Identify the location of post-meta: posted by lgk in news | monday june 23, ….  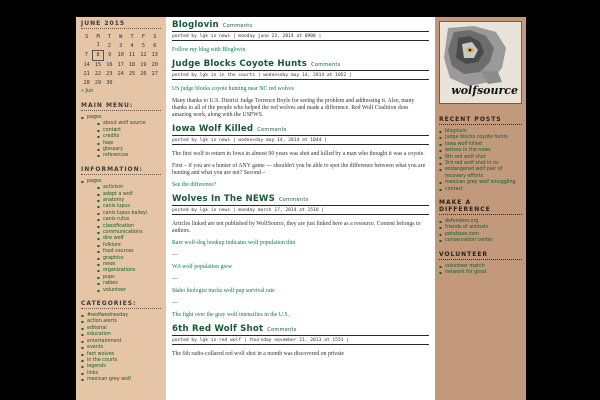
(300, 36).